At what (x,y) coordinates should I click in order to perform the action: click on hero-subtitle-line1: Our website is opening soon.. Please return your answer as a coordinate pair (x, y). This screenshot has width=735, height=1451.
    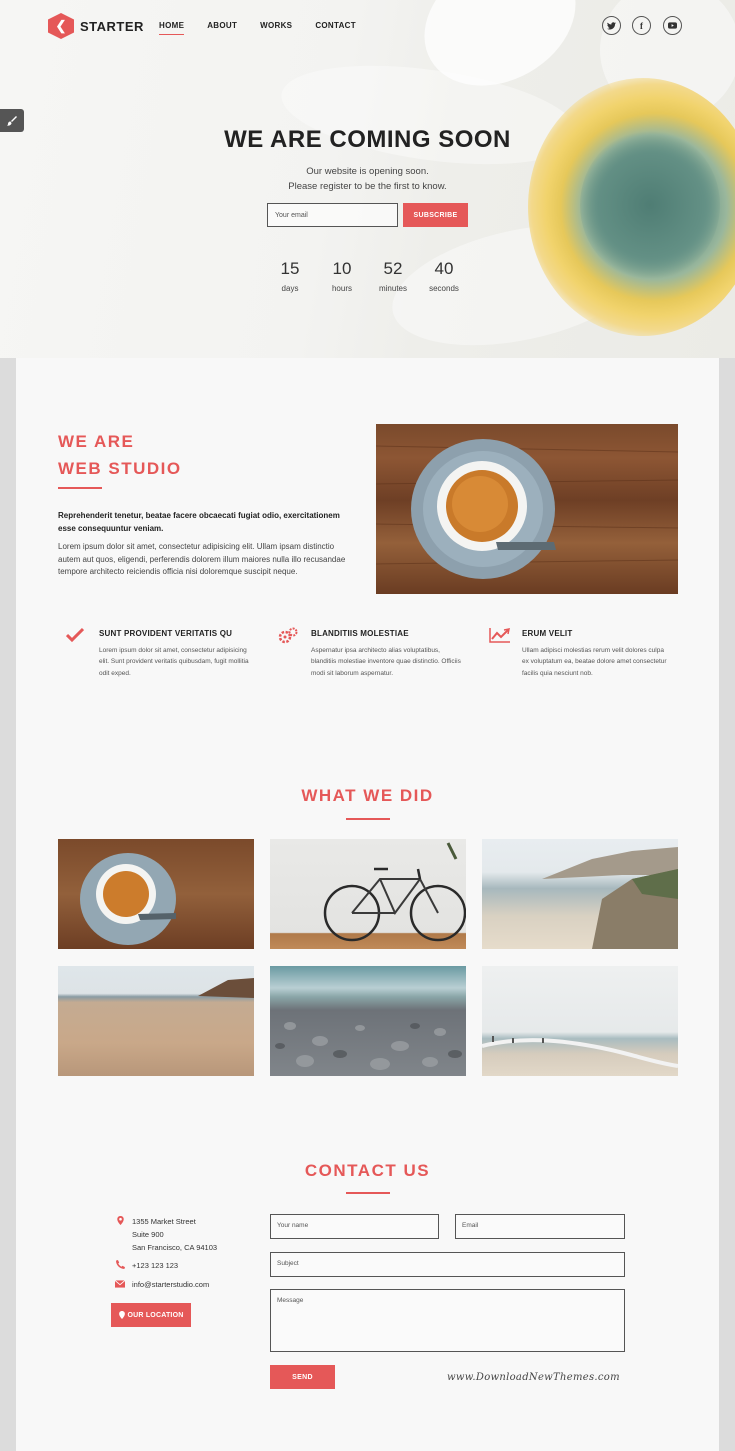
    Looking at the image, I should click on (367, 171).